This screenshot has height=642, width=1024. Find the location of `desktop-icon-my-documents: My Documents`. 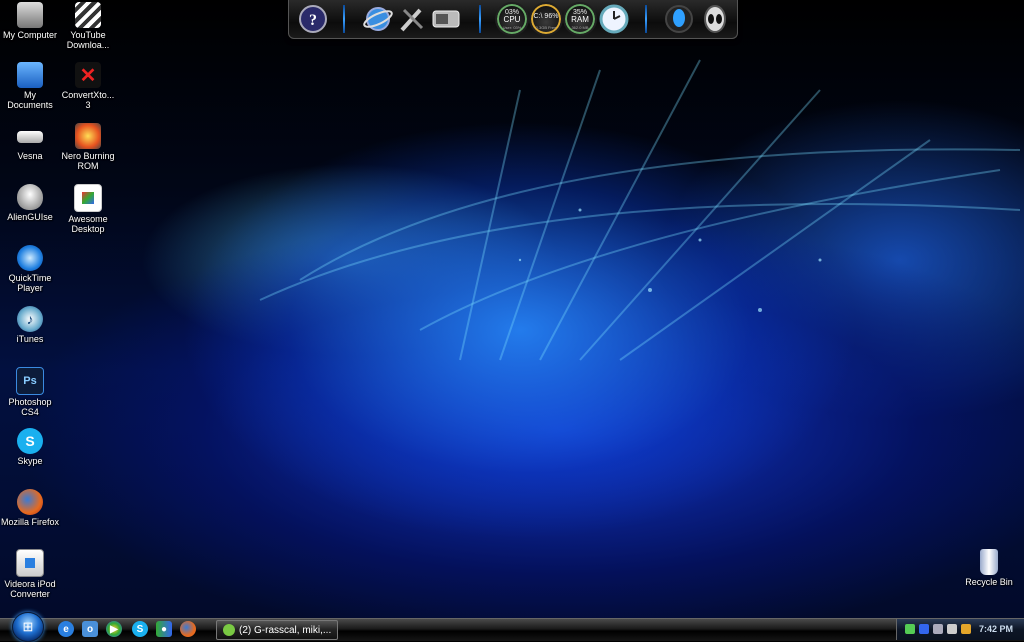

desktop-icon-my-documents: My Documents is located at coordinates (30, 86).